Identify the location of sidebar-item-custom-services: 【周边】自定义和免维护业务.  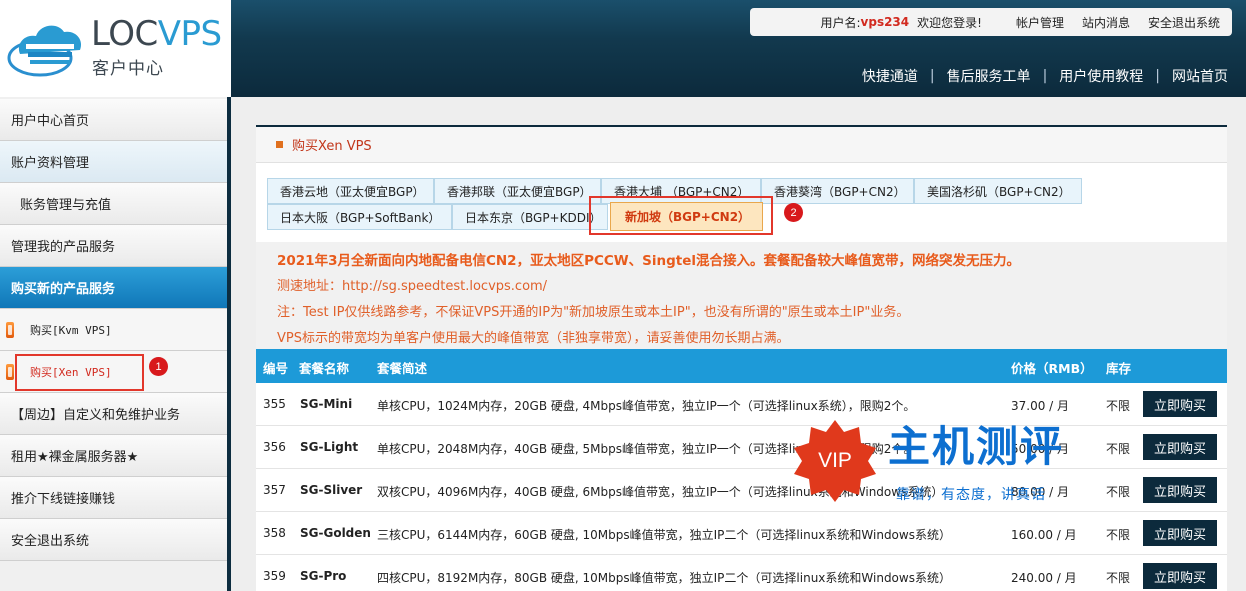
(113, 414).